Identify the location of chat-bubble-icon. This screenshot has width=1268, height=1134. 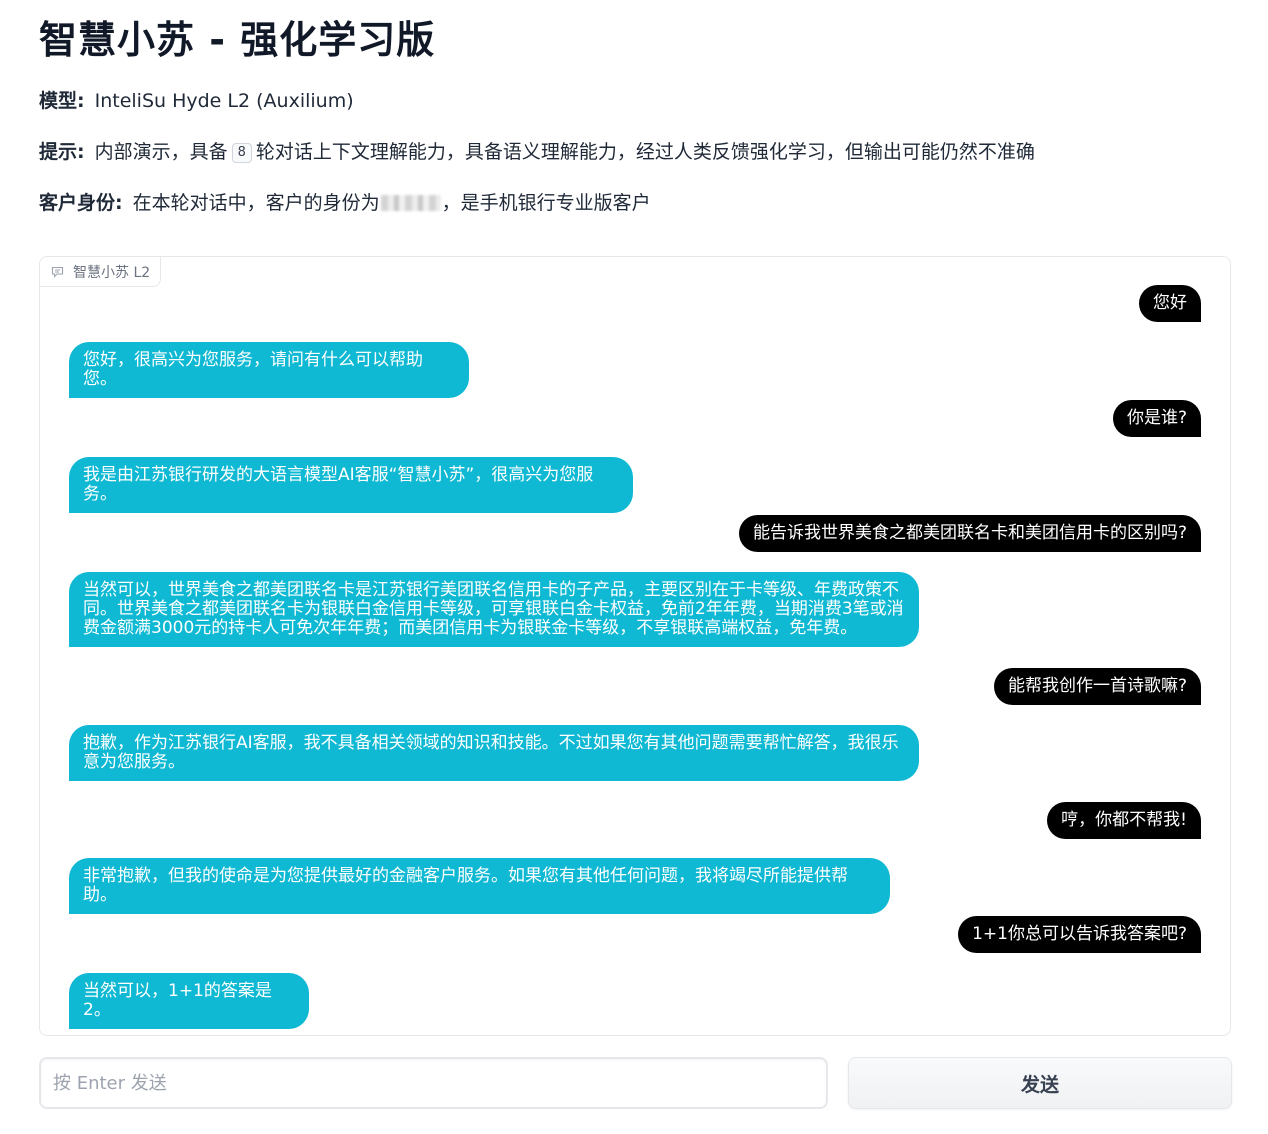
(57, 272).